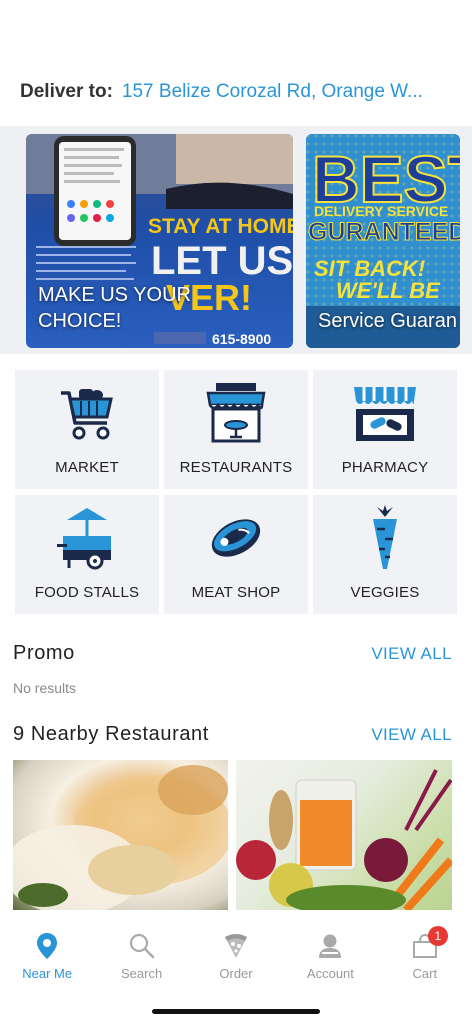 The height and width of the screenshot is (1024, 472). Describe the element at coordinates (142, 973) in the screenshot. I see `tab-label: Search` at that location.